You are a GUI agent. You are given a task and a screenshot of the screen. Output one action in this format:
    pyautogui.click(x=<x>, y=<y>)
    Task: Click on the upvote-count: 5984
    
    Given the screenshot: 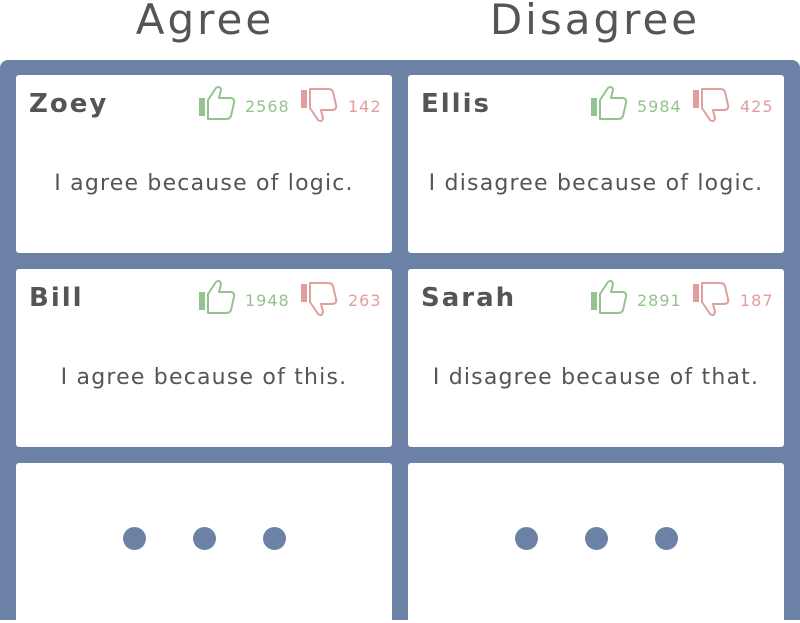 What is the action you would take?
    pyautogui.click(x=659, y=106)
    